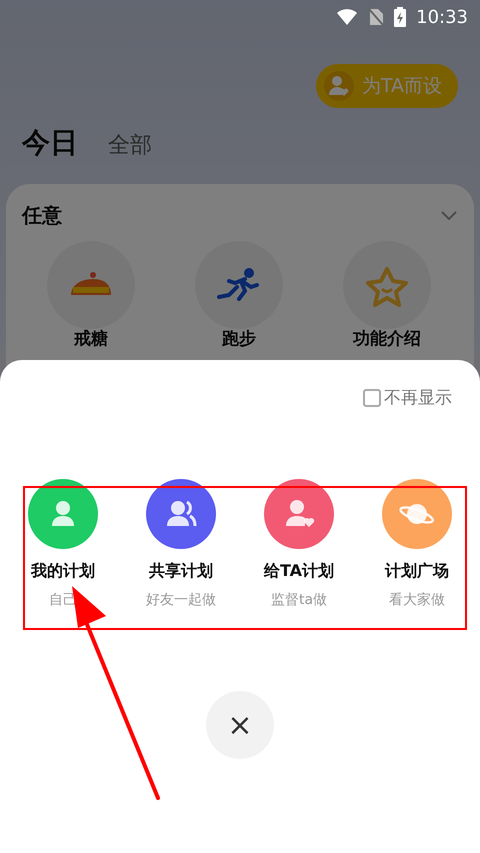  What do you see at coordinates (347, 17) in the screenshot?
I see `wifi-icon` at bounding box center [347, 17].